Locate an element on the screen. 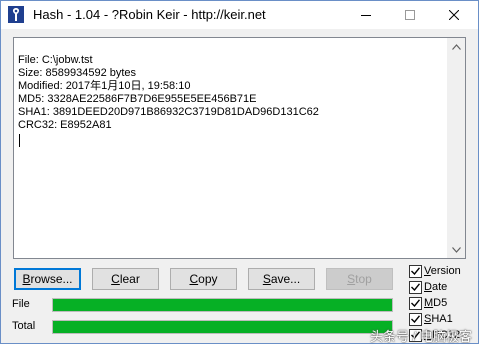 Image resolution: width=479 pixels, height=345 pixels. watermark: 头条号 / 电脑极客 is located at coordinates (421, 336).